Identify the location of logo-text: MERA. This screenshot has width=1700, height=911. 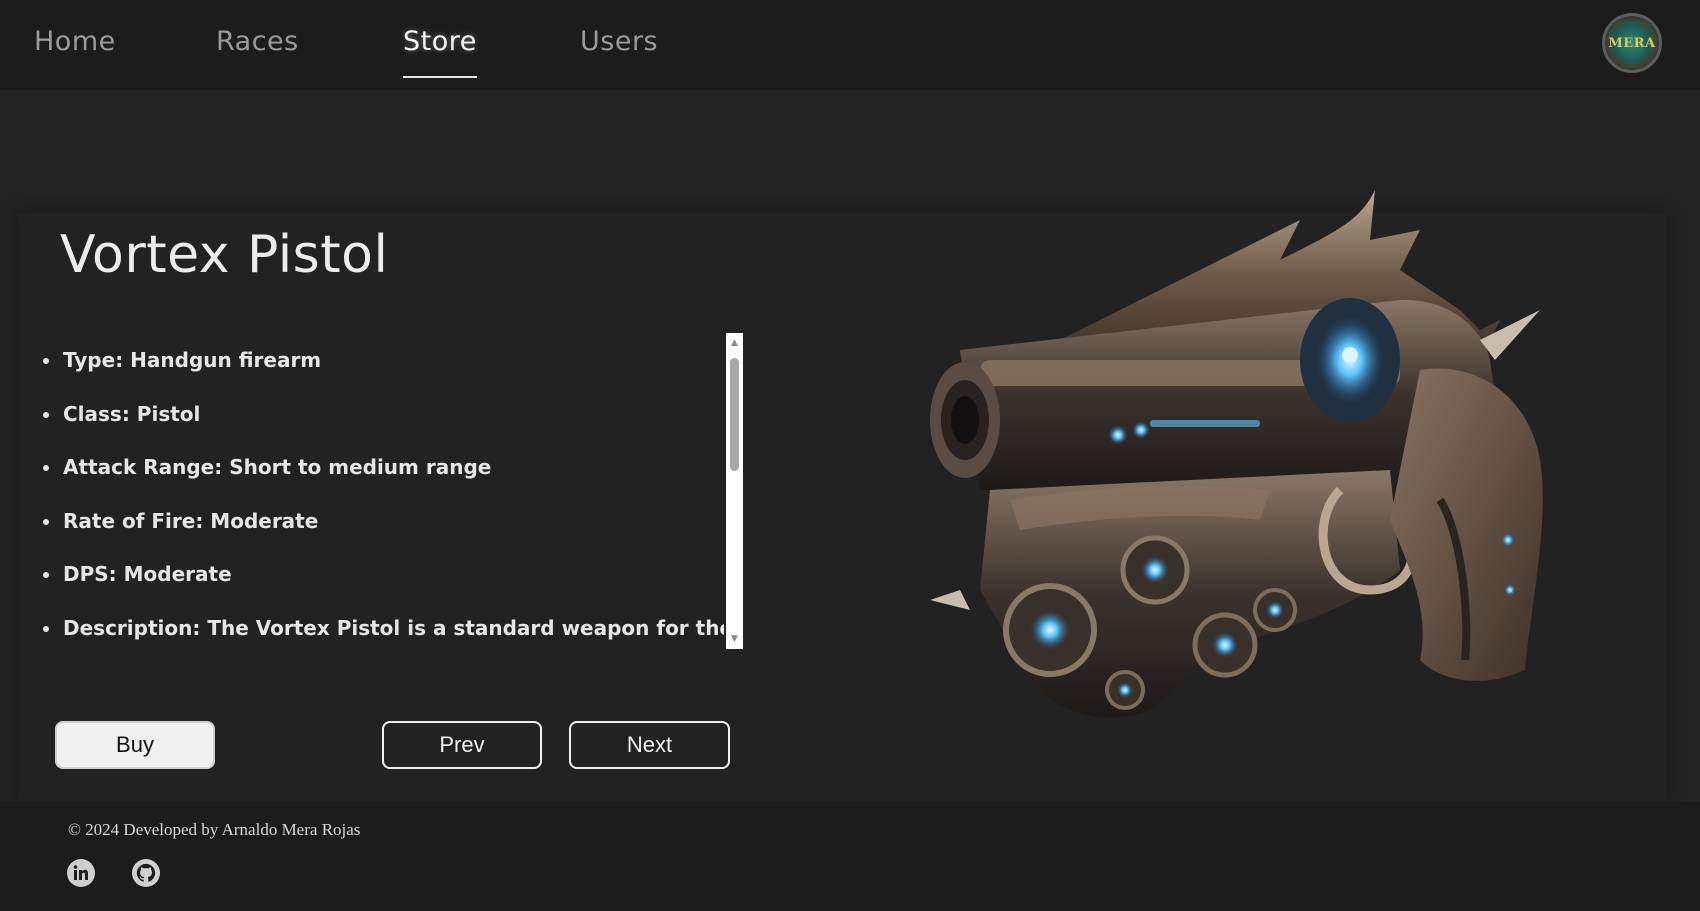
(1632, 43).